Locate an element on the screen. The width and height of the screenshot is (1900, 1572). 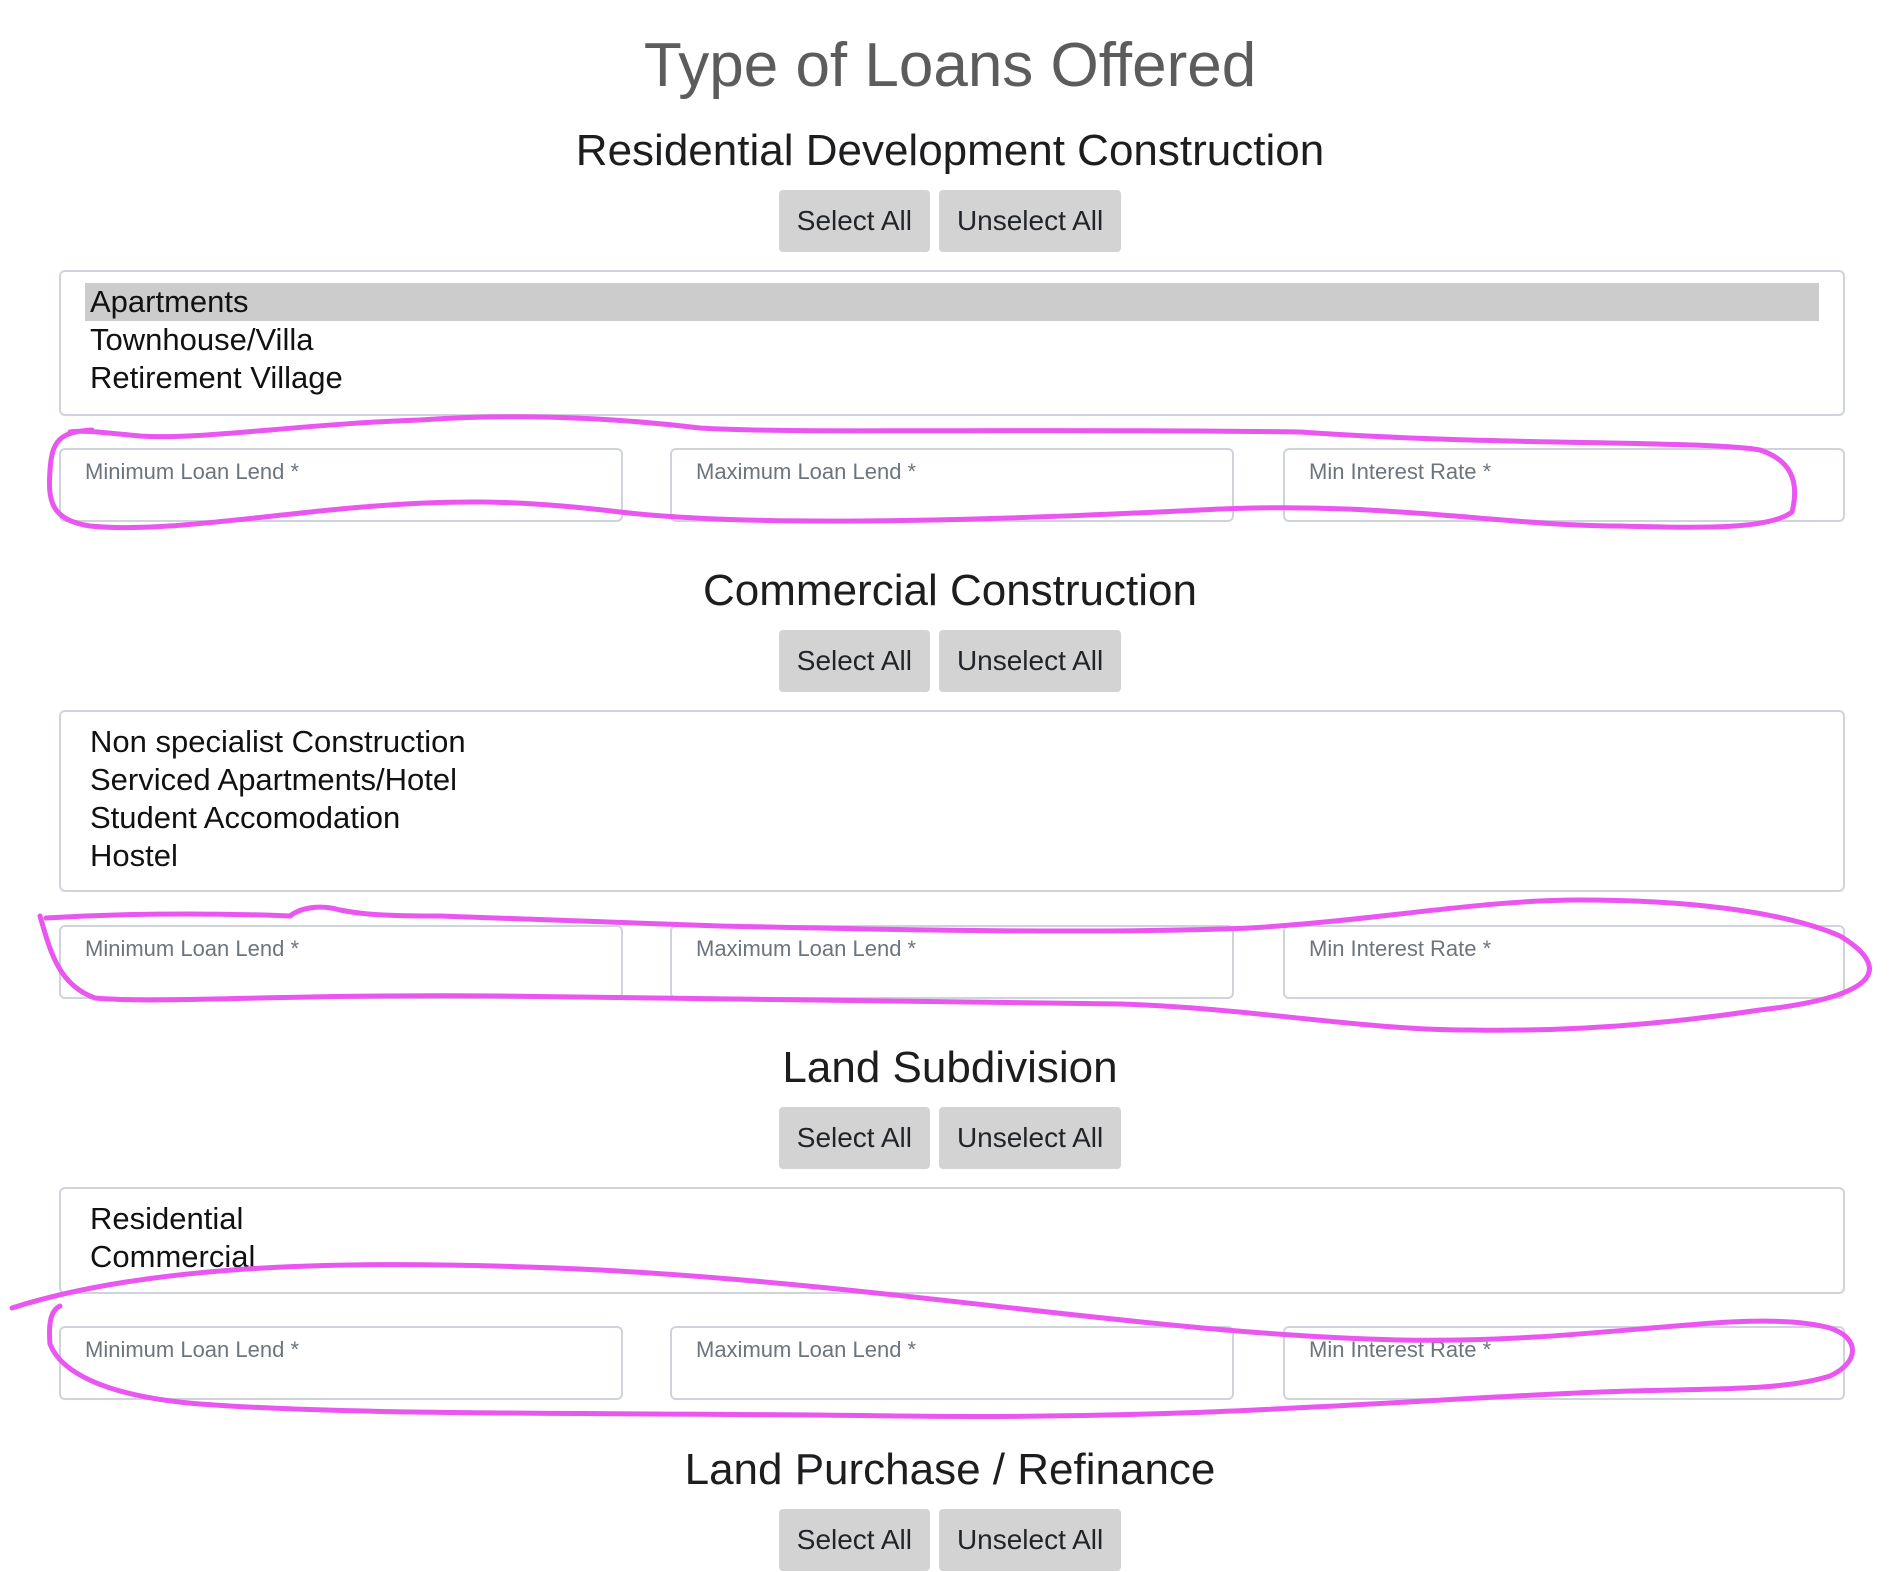
option-serviced-apartments-hotel: Serviced Apartments/Hotel is located at coordinates (952, 780).